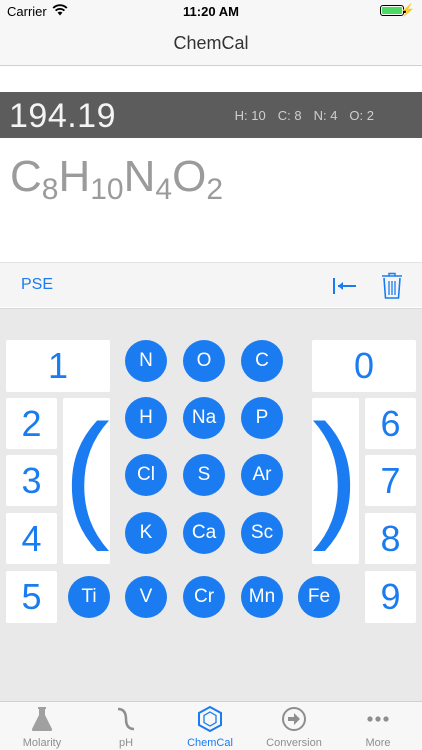 The height and width of the screenshot is (750, 422). What do you see at coordinates (345, 286) in the screenshot?
I see `backspace-icon` at bounding box center [345, 286].